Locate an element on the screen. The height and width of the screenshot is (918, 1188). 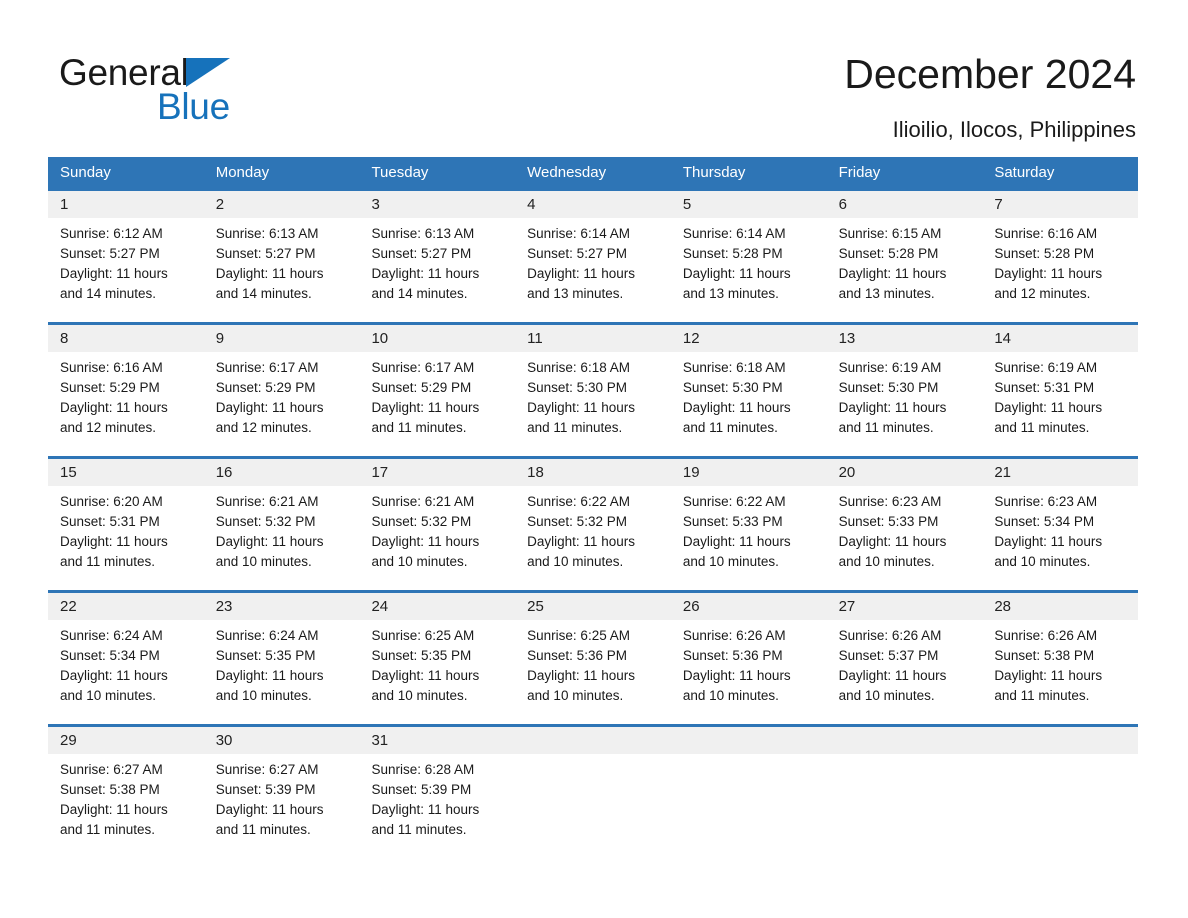
day-number: 21 is located at coordinates (1060, 472).